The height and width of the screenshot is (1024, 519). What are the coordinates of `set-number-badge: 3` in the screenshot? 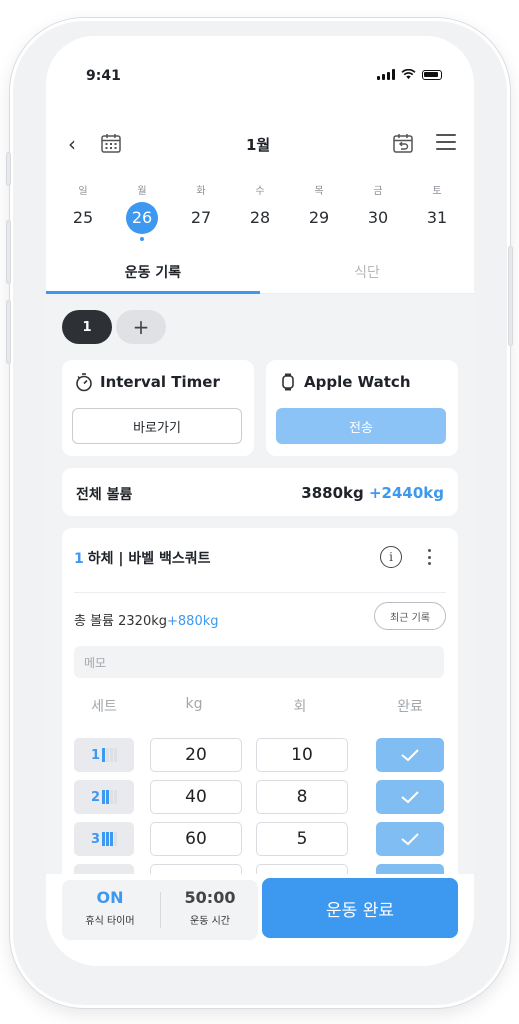 It's located at (104, 839).